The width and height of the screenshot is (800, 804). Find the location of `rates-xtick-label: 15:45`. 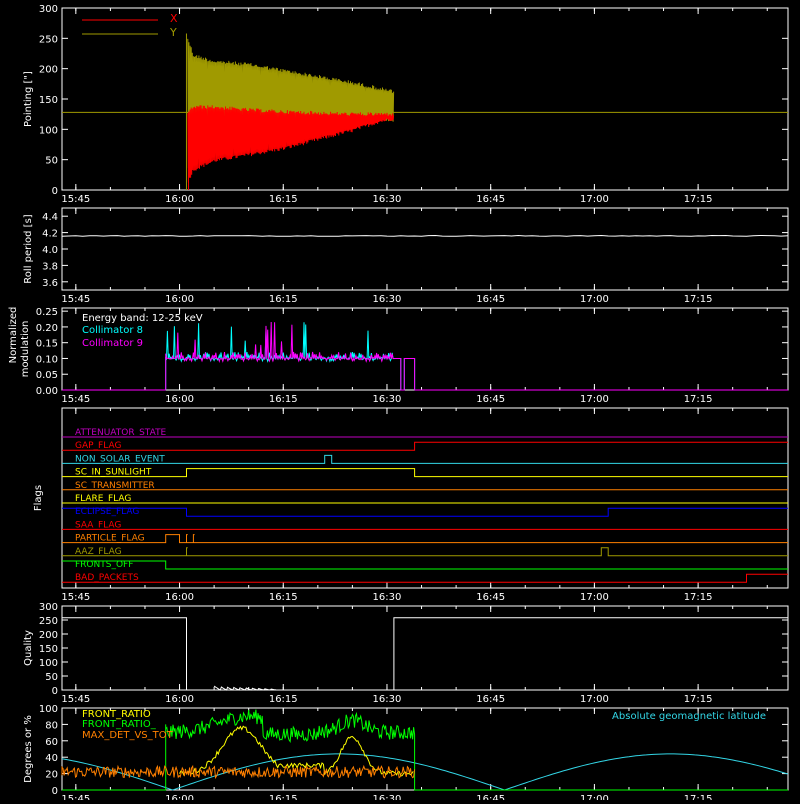

rates-xtick-label: 15:45 is located at coordinates (75, 797).